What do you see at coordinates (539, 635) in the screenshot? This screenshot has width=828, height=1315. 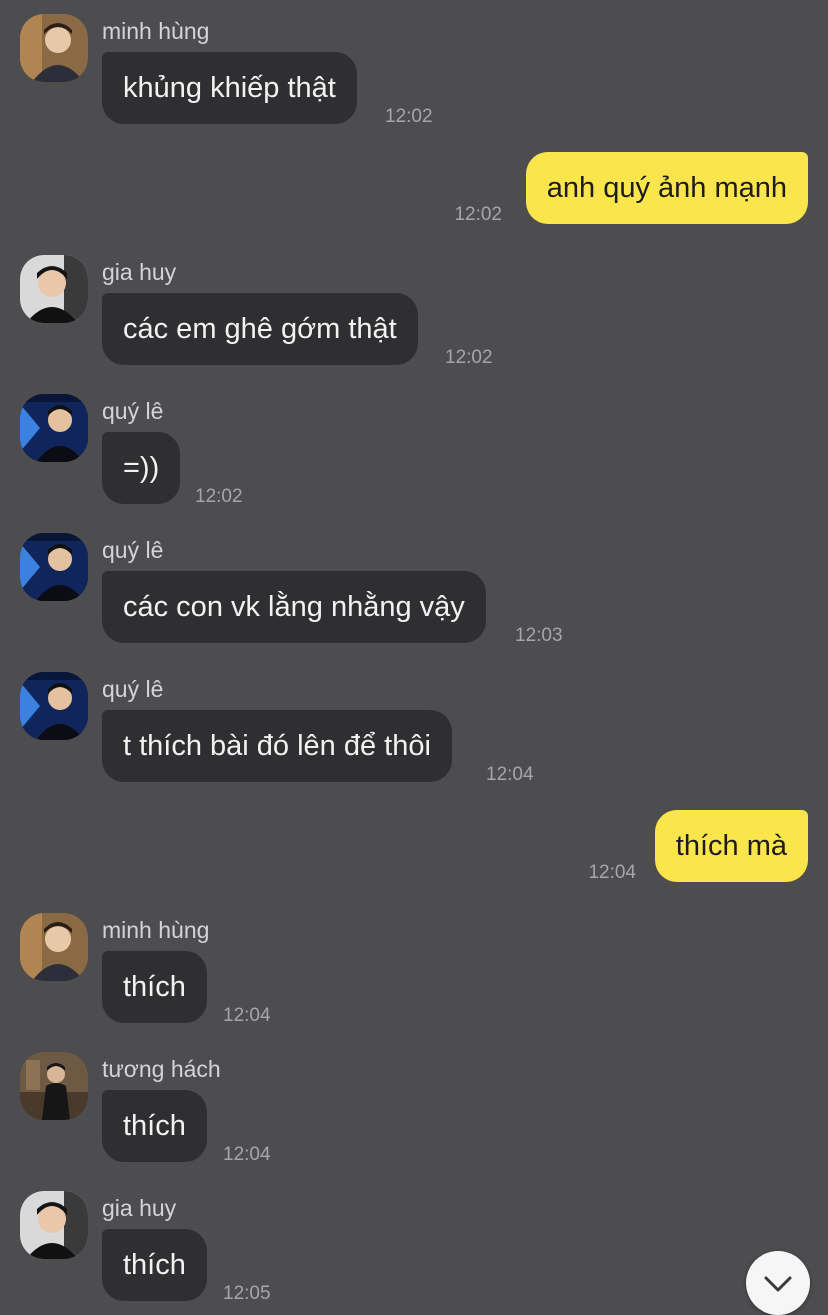 I see `message-time: 12:03` at bounding box center [539, 635].